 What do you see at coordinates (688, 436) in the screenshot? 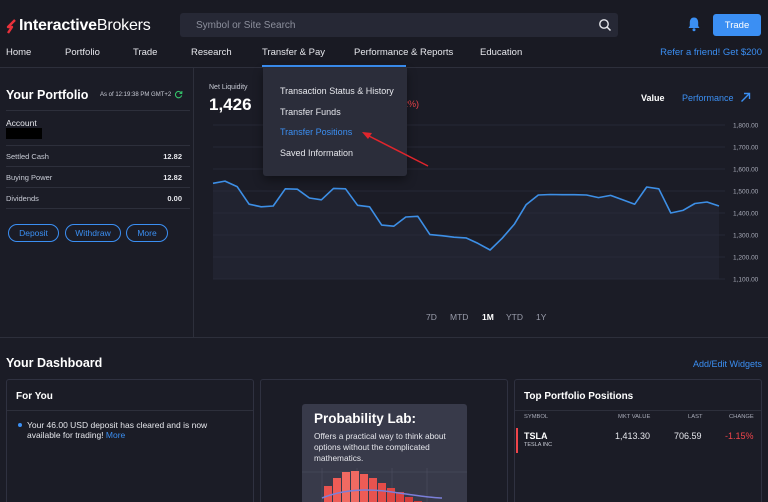
I see `position-last: 706.59` at bounding box center [688, 436].